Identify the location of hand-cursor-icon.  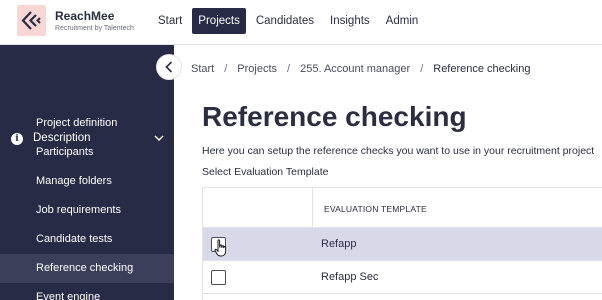
(220, 248).